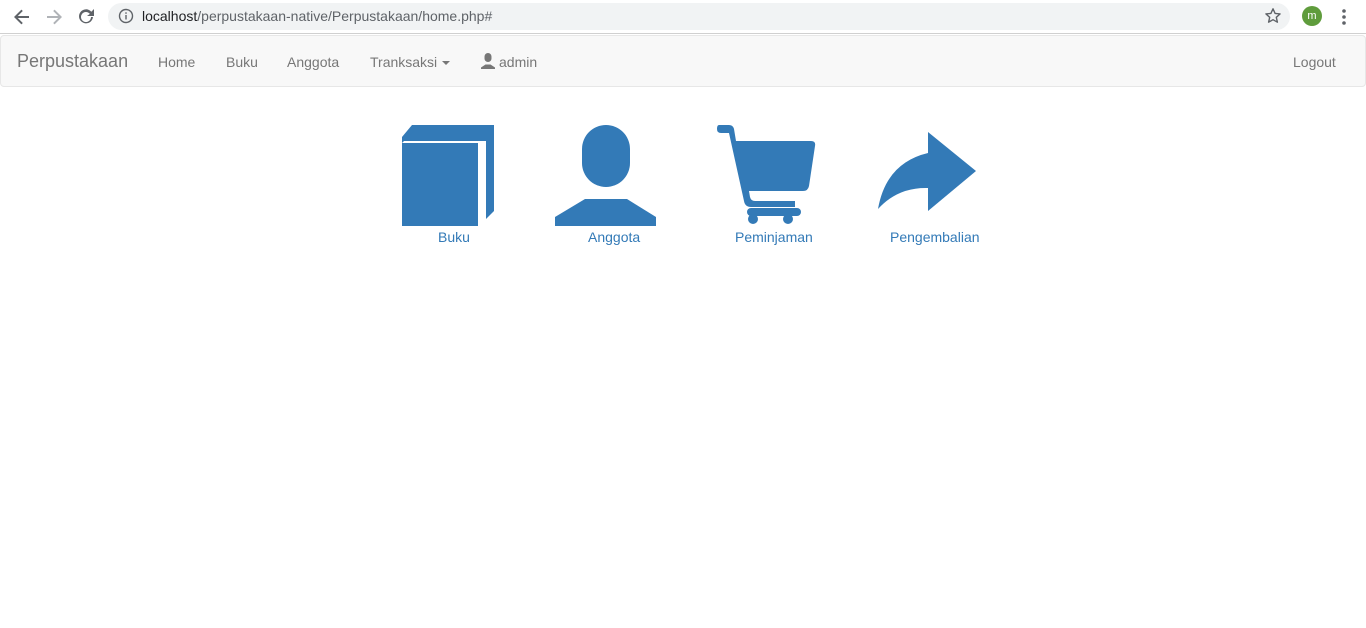 The height and width of the screenshot is (628, 1366). I want to click on tile-buku-label: Buku, so click(454, 237).